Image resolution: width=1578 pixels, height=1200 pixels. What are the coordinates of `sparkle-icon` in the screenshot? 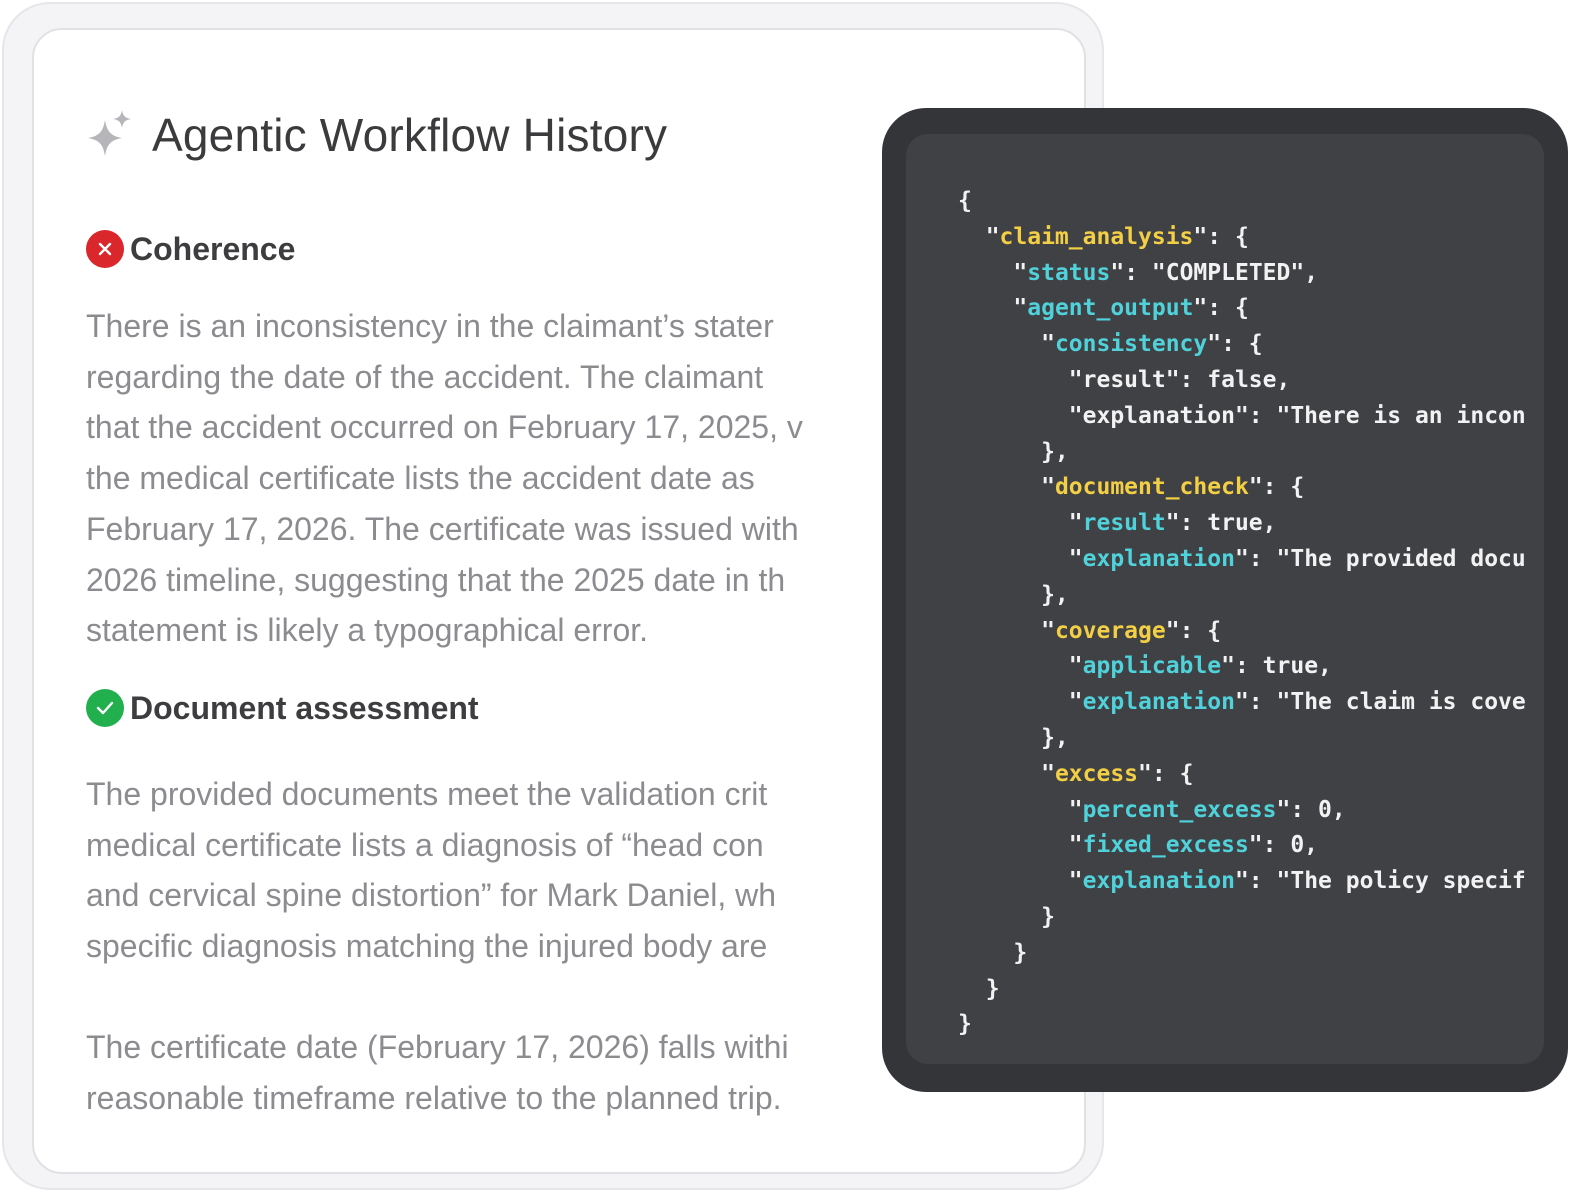 It's located at (109, 135).